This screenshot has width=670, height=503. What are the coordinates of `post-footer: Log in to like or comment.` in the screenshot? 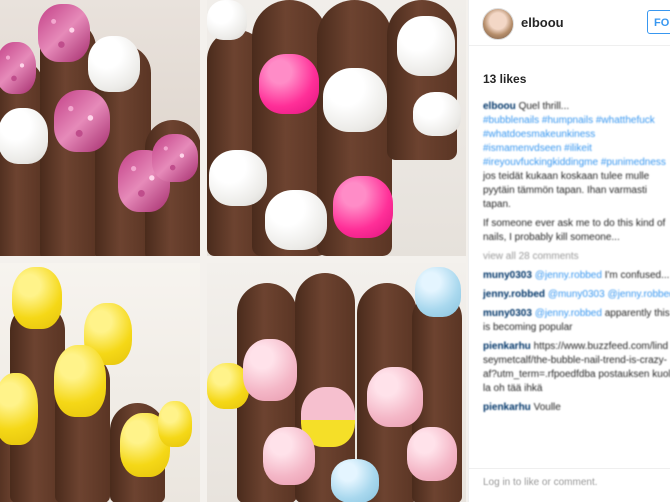 It's located at (569, 485).